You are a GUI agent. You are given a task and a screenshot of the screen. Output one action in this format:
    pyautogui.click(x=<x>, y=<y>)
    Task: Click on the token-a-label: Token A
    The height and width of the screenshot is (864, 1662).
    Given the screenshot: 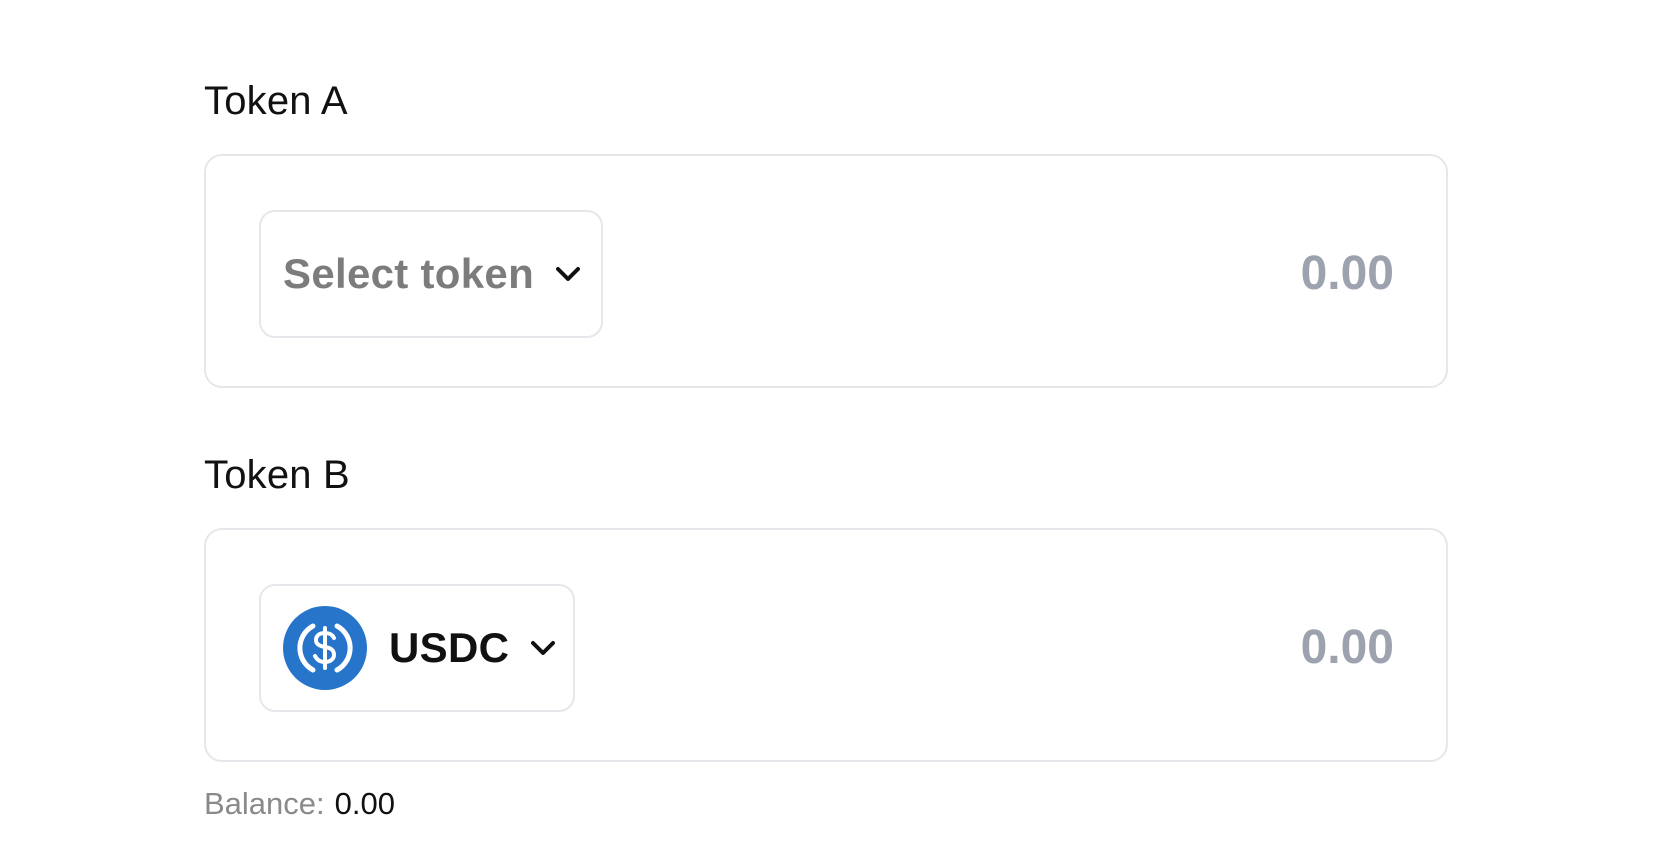 What is the action you would take?
    pyautogui.click(x=276, y=101)
    